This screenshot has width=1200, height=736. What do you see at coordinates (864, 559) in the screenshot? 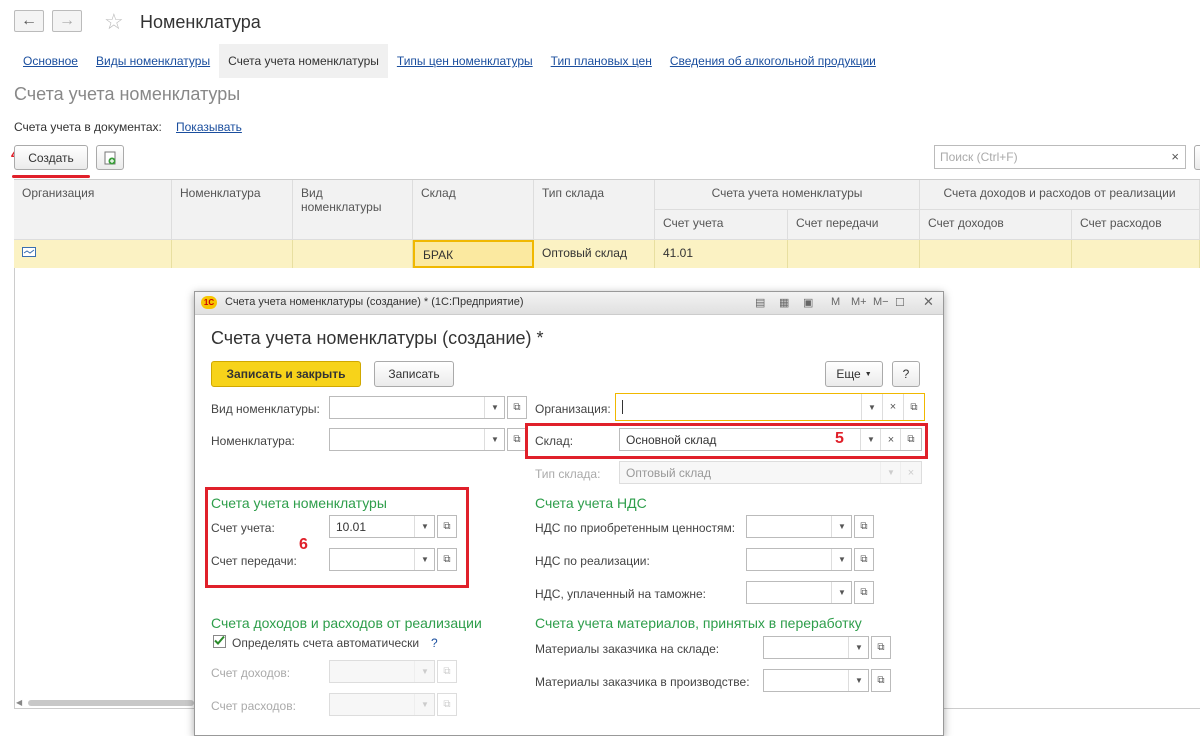
I see `open-vat-sales-icon: ⧉` at bounding box center [864, 559].